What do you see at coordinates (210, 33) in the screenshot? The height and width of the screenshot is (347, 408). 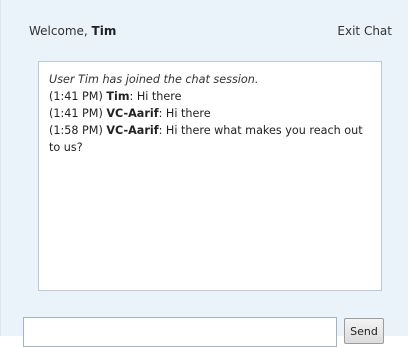 I see `chat-header: Welcome, Tim Exit Chat` at bounding box center [210, 33].